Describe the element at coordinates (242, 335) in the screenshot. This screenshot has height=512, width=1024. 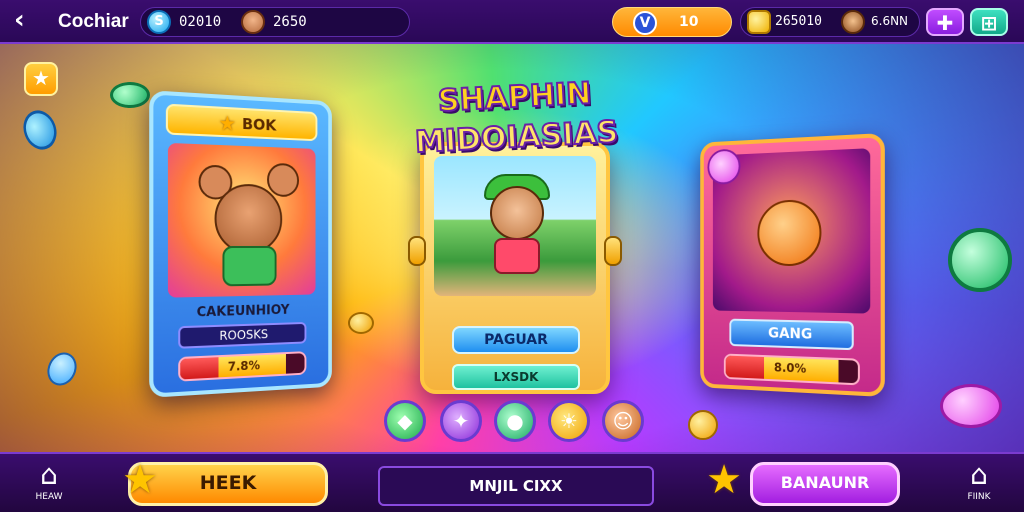
I see `character-subtitle: ROOSKS` at that location.